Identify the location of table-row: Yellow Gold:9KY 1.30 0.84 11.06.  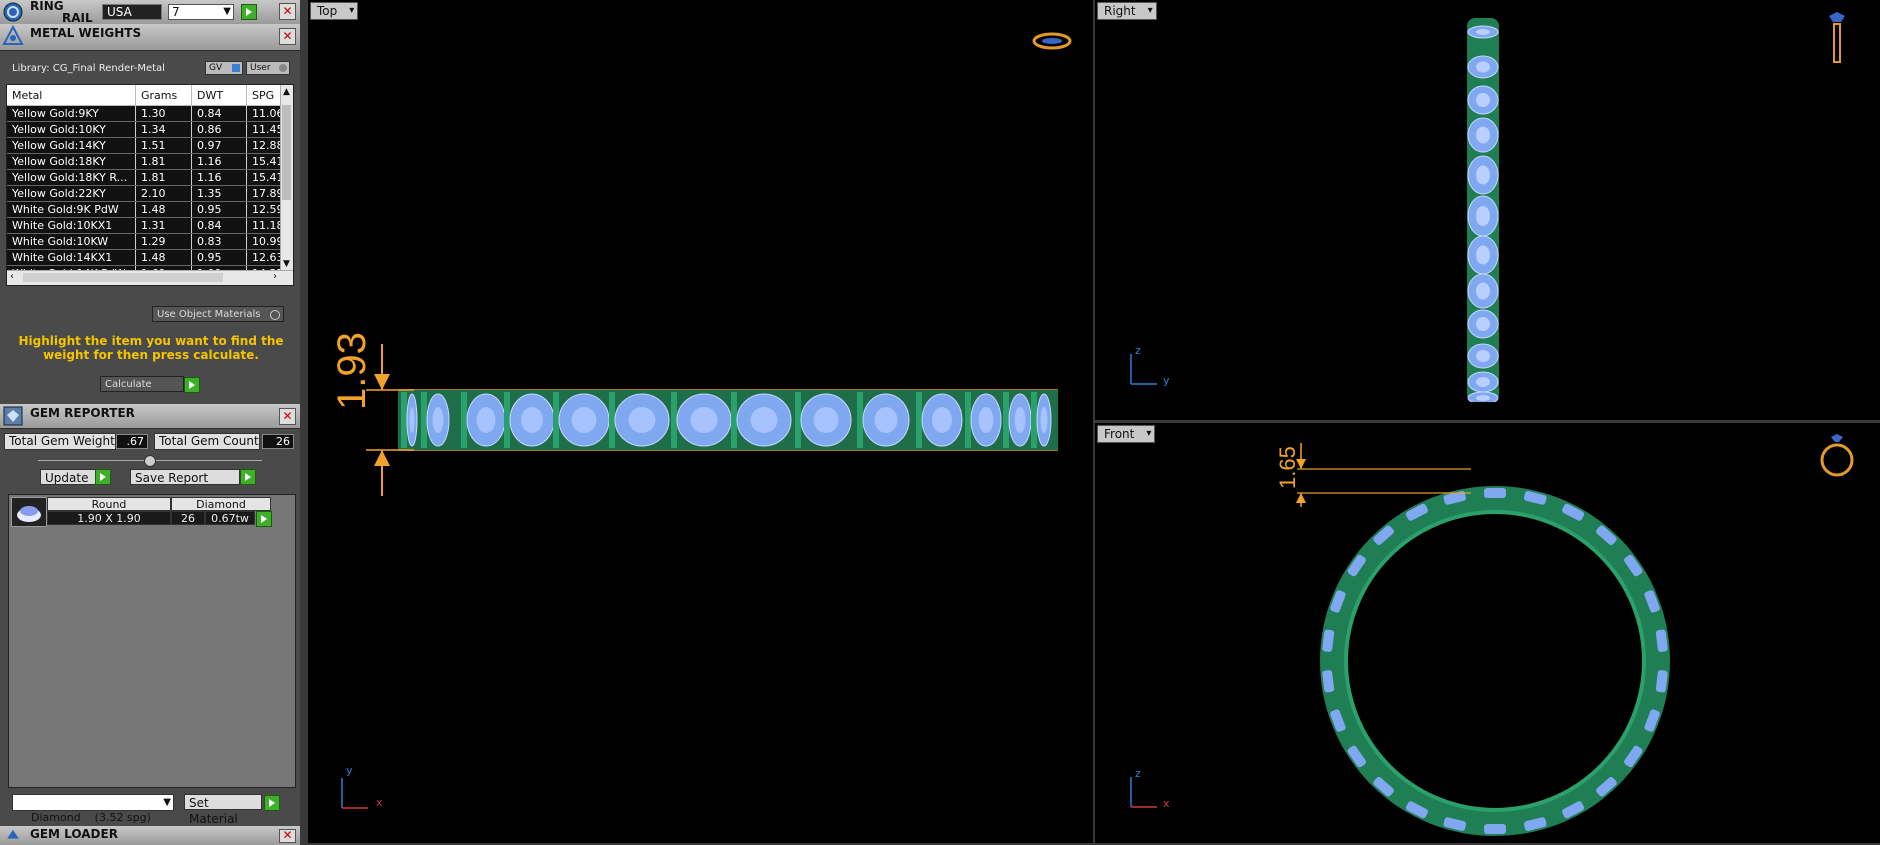
(150, 113).